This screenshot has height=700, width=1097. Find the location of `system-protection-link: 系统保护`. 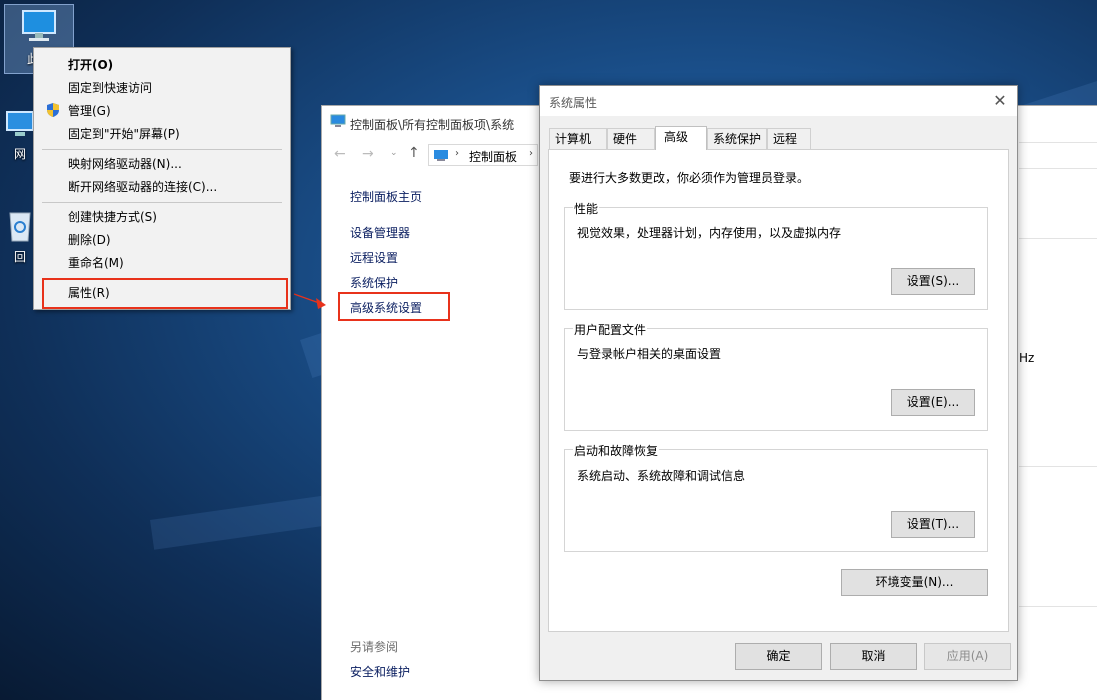

system-protection-link: 系统保护 is located at coordinates (374, 282).